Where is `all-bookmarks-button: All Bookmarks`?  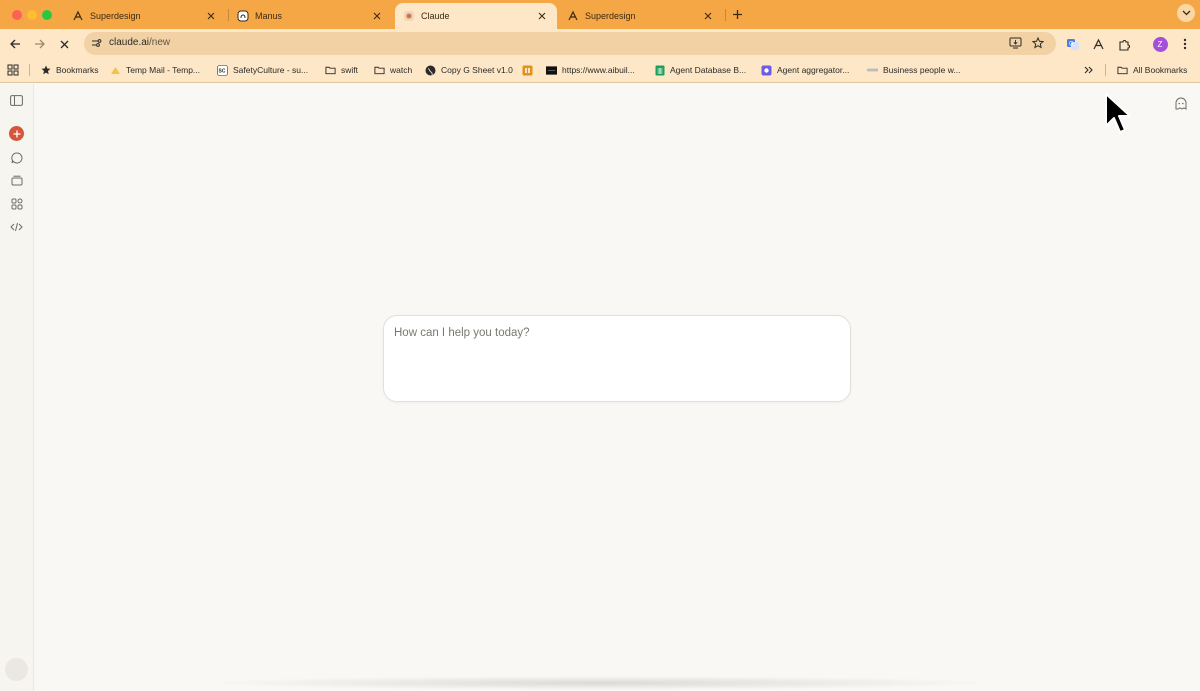 all-bookmarks-button: All Bookmarks is located at coordinates (1152, 70).